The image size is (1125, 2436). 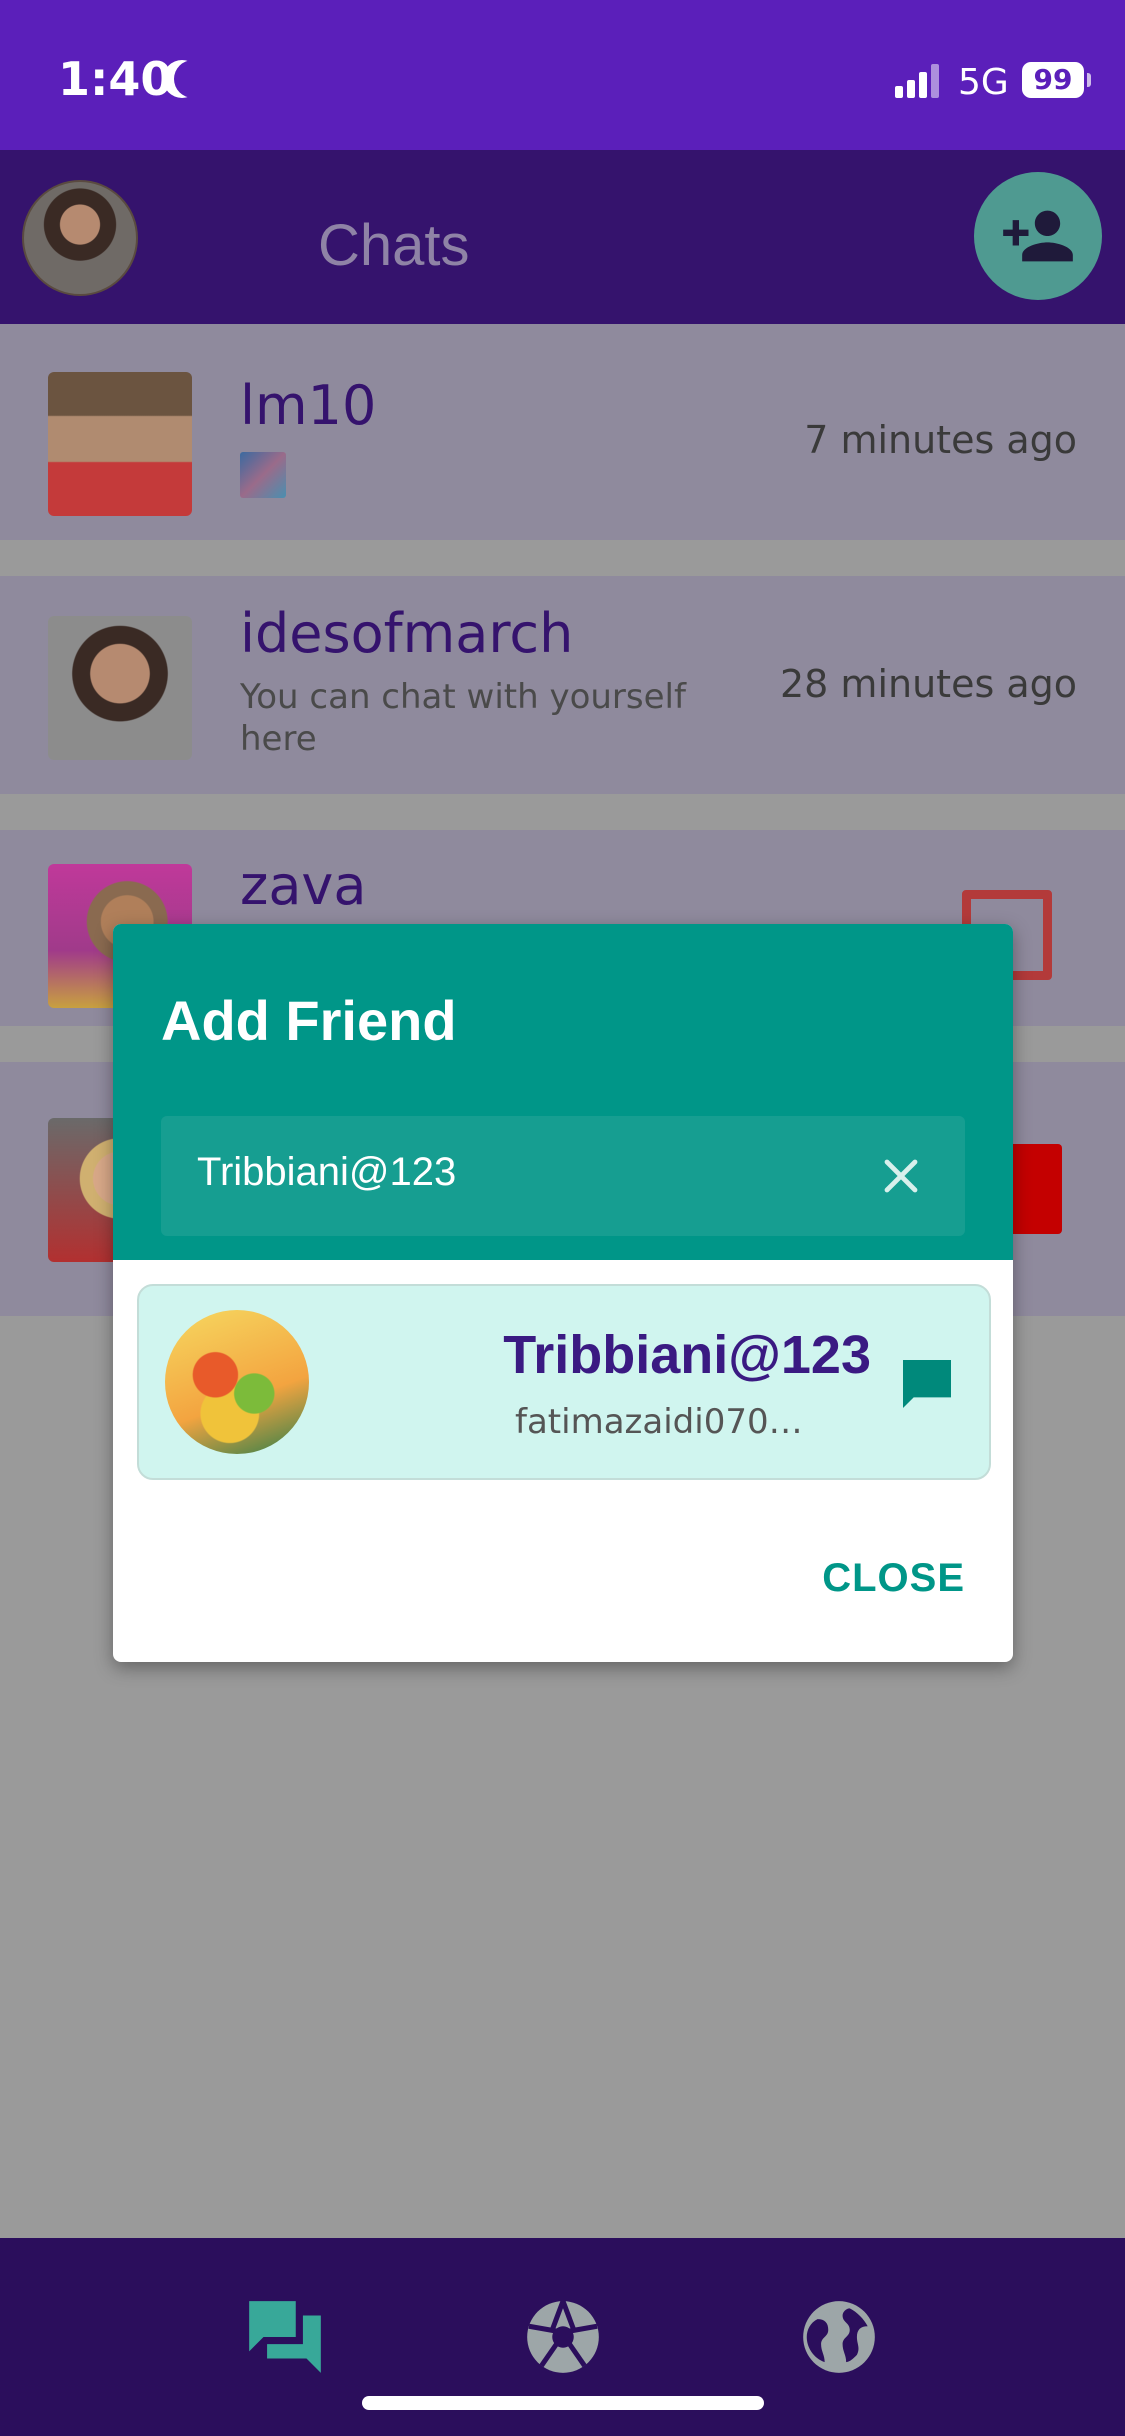 I want to click on status-bar: 1:40 5G 99, so click(x=562, y=75).